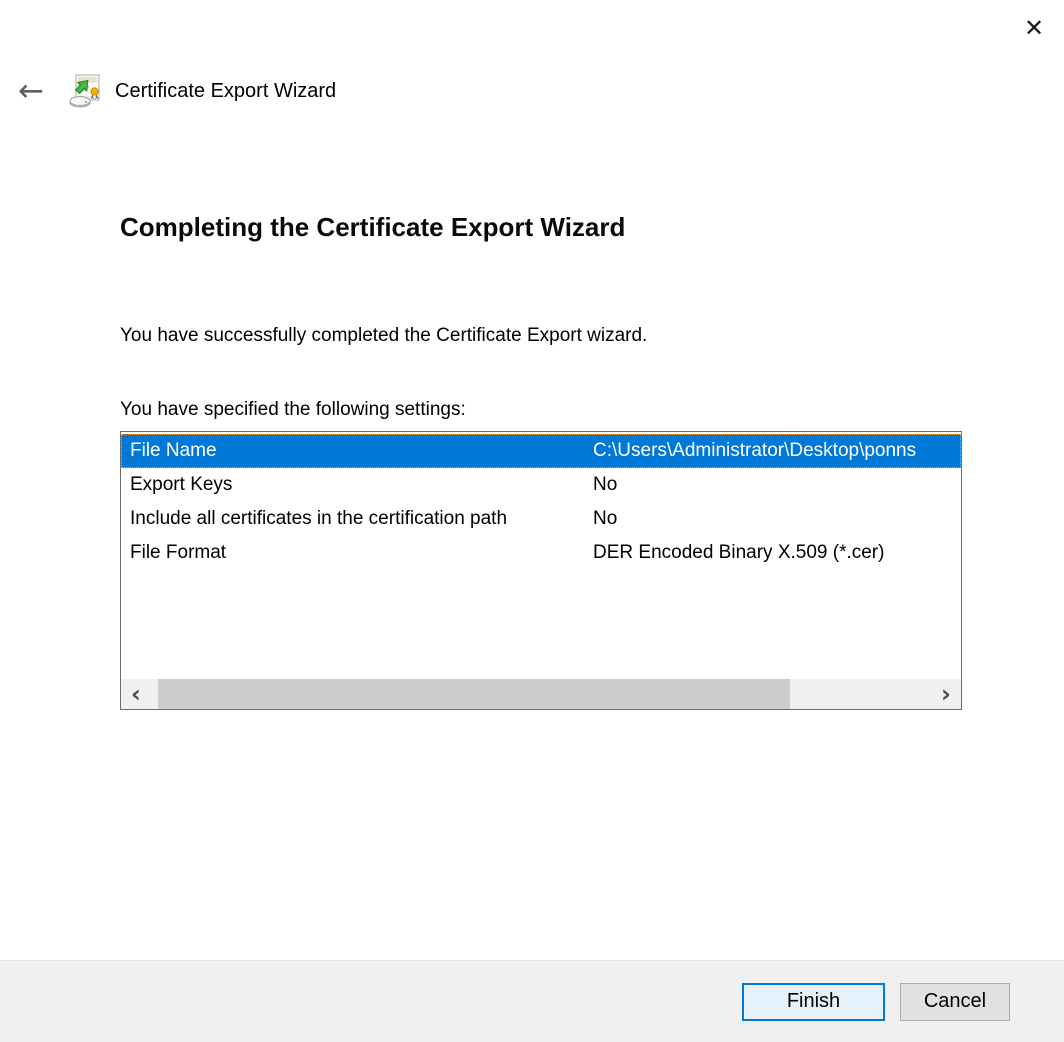 The height and width of the screenshot is (1042, 1064). Describe the element at coordinates (541, 485) in the screenshot. I see `settings-row: Export Keys No` at that location.